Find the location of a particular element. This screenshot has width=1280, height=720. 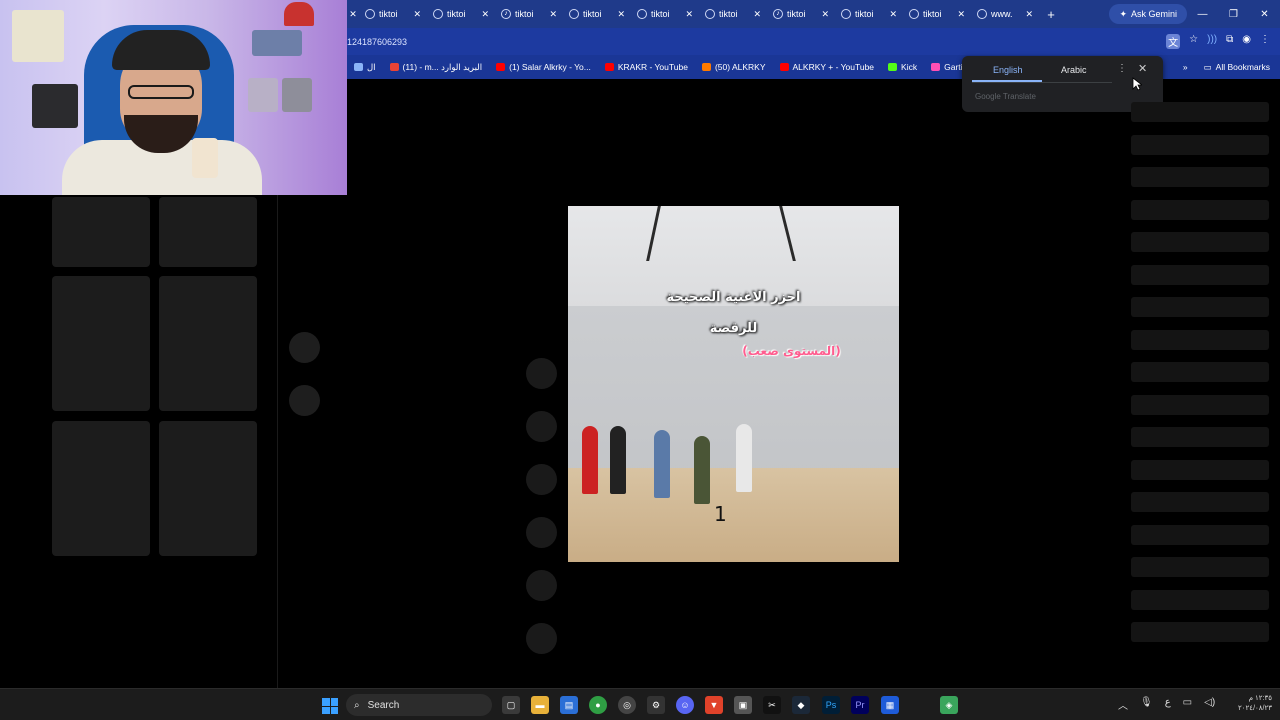

app-icon: ▦ is located at coordinates (890, 705).